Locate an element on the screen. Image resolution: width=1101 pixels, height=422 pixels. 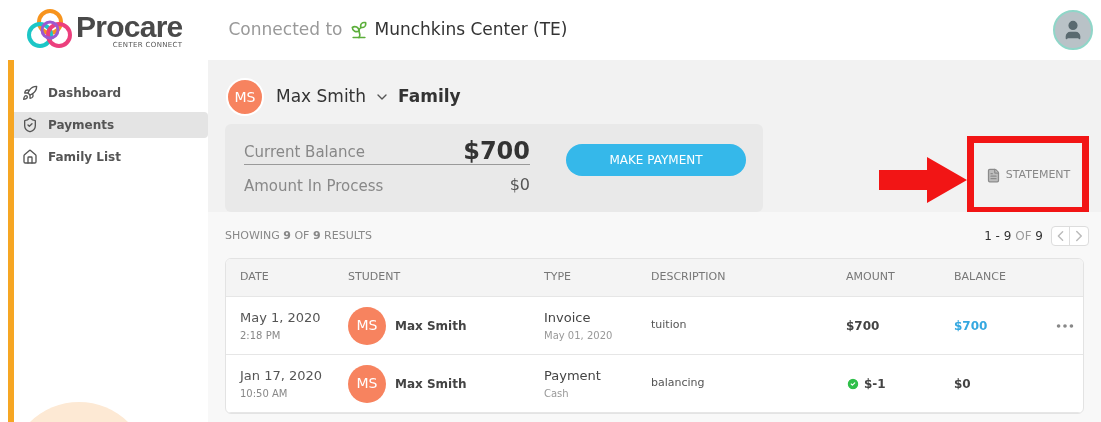
column-header: TYPE is located at coordinates (558, 277).